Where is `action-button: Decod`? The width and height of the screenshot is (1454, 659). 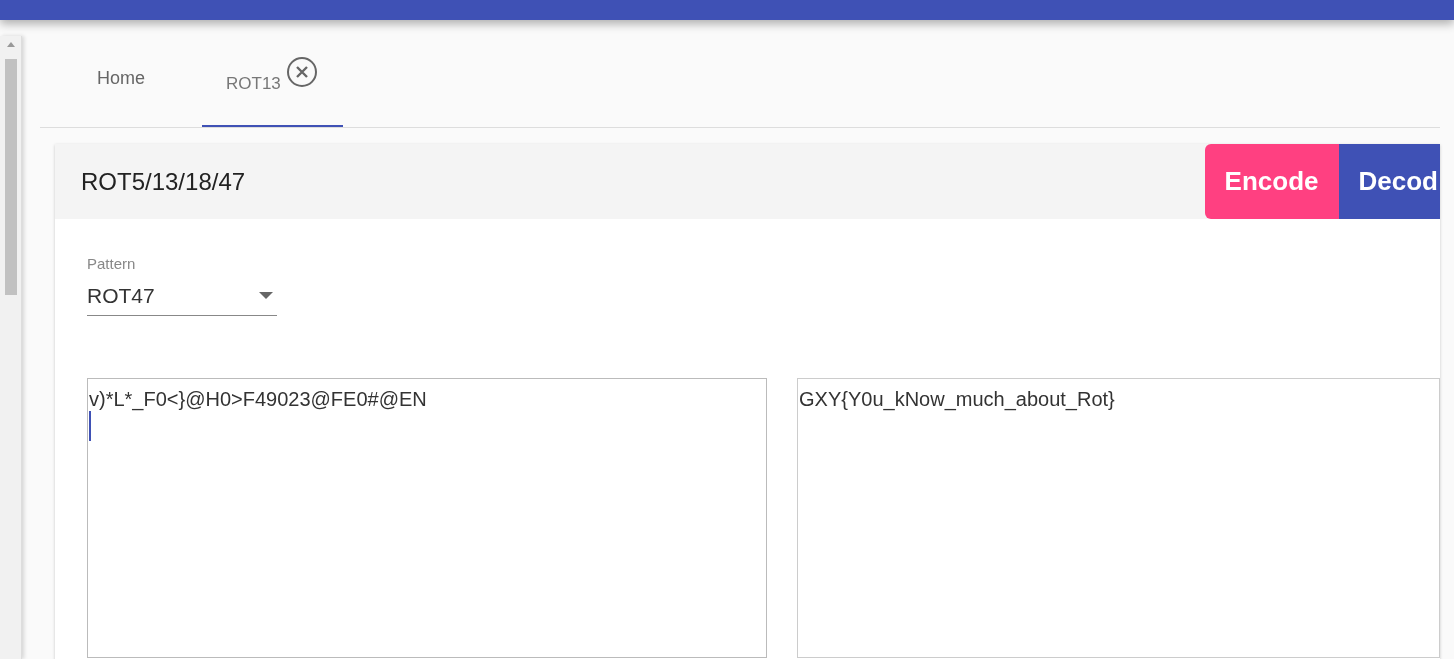
action-button: Decod is located at coordinates (1389, 181).